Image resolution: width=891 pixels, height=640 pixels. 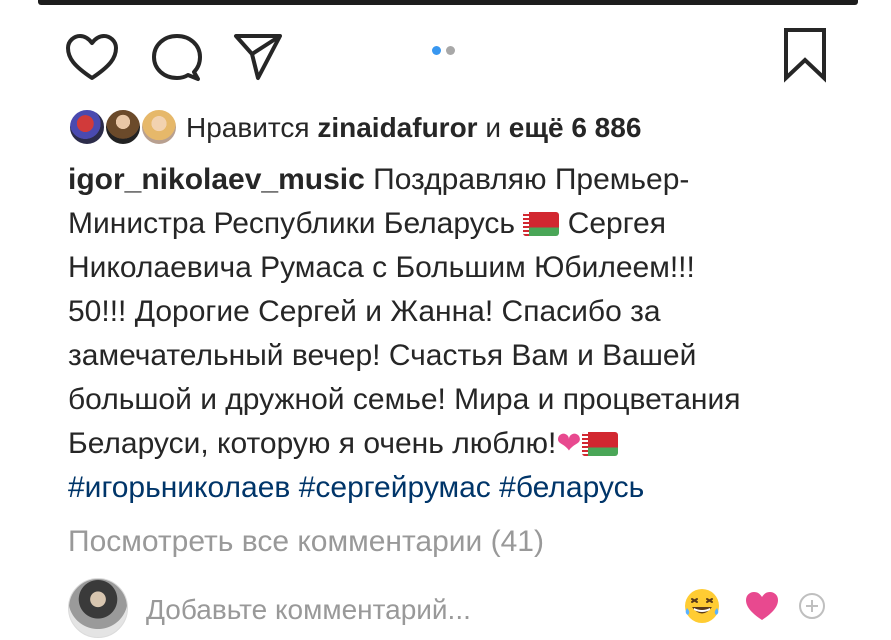 I want to click on liker-avatars, so click(x=127, y=126).